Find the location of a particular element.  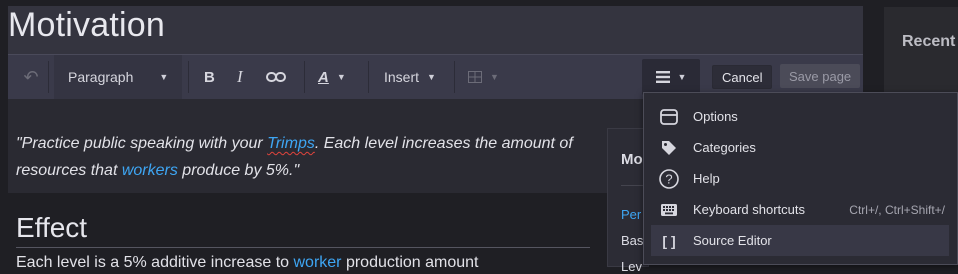

infobox-title: Mo is located at coordinates (632, 159).